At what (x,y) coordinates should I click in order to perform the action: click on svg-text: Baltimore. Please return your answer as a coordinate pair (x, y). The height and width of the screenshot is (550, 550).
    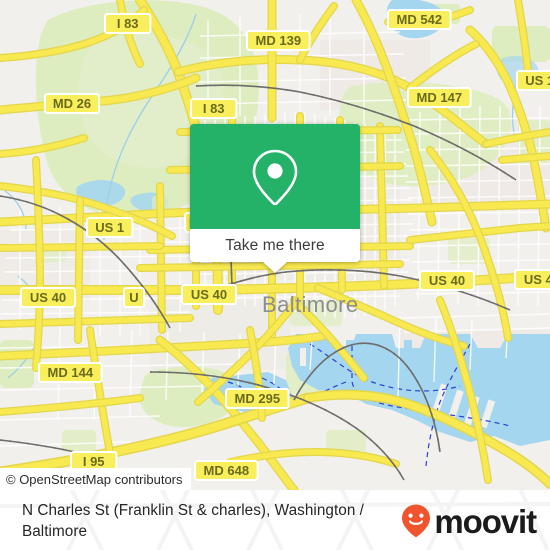
    Looking at the image, I should click on (310, 304).